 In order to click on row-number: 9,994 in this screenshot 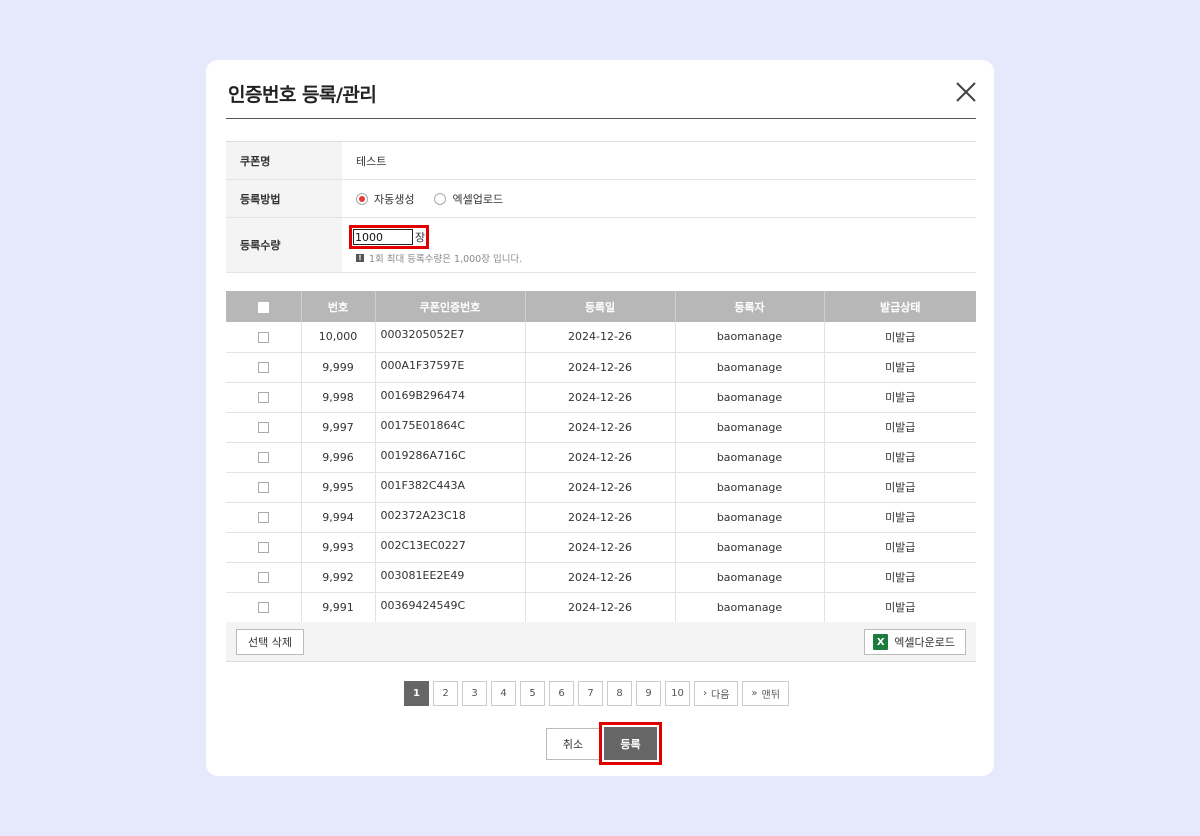, I will do `click(338, 517)`.